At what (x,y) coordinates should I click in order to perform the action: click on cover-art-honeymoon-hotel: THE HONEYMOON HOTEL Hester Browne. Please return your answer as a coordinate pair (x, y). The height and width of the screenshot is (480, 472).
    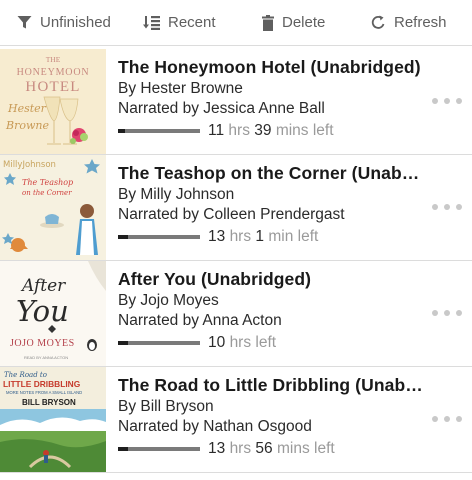
    Looking at the image, I should click on (53, 101).